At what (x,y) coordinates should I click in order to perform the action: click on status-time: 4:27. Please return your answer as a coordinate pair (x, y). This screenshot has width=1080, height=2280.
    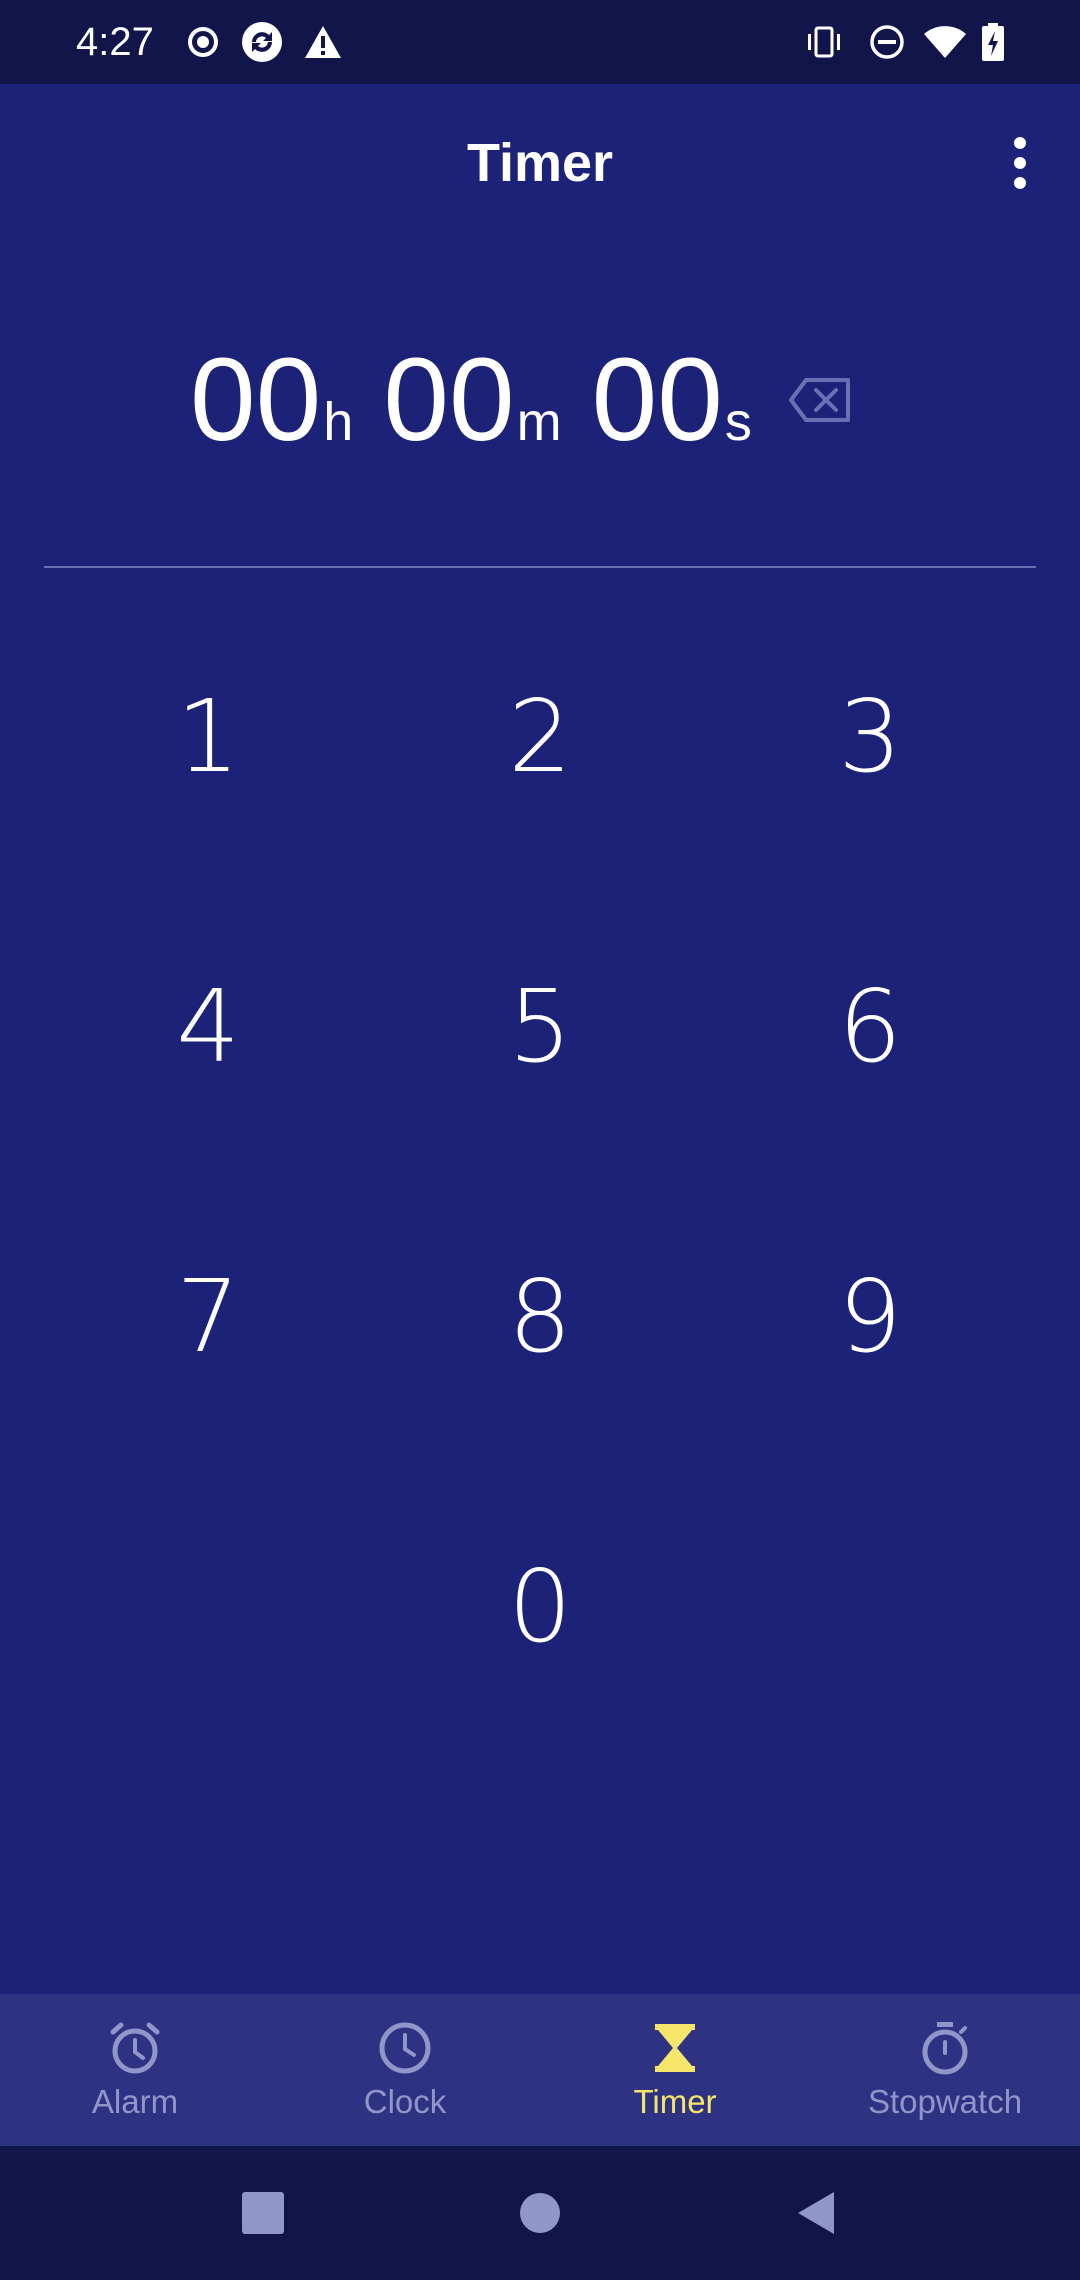
    Looking at the image, I should click on (115, 42).